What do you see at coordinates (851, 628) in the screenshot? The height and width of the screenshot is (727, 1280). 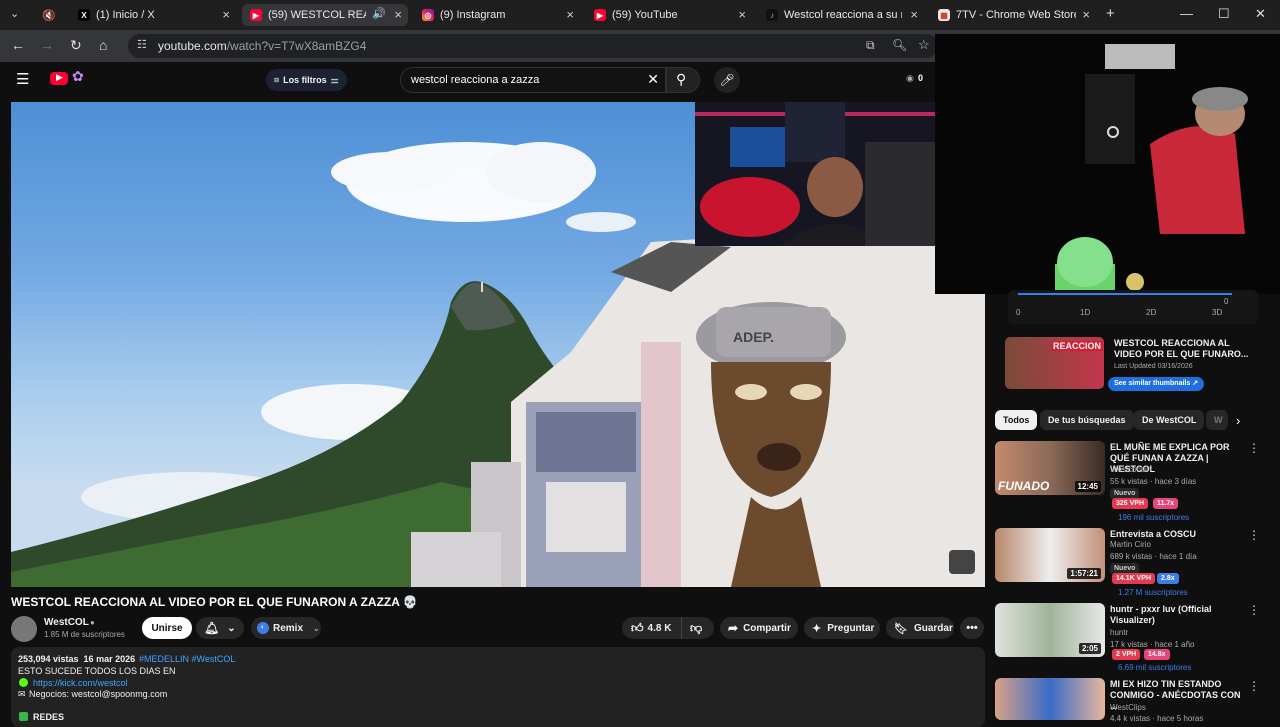 I see `ask-label: Preguntar` at bounding box center [851, 628].